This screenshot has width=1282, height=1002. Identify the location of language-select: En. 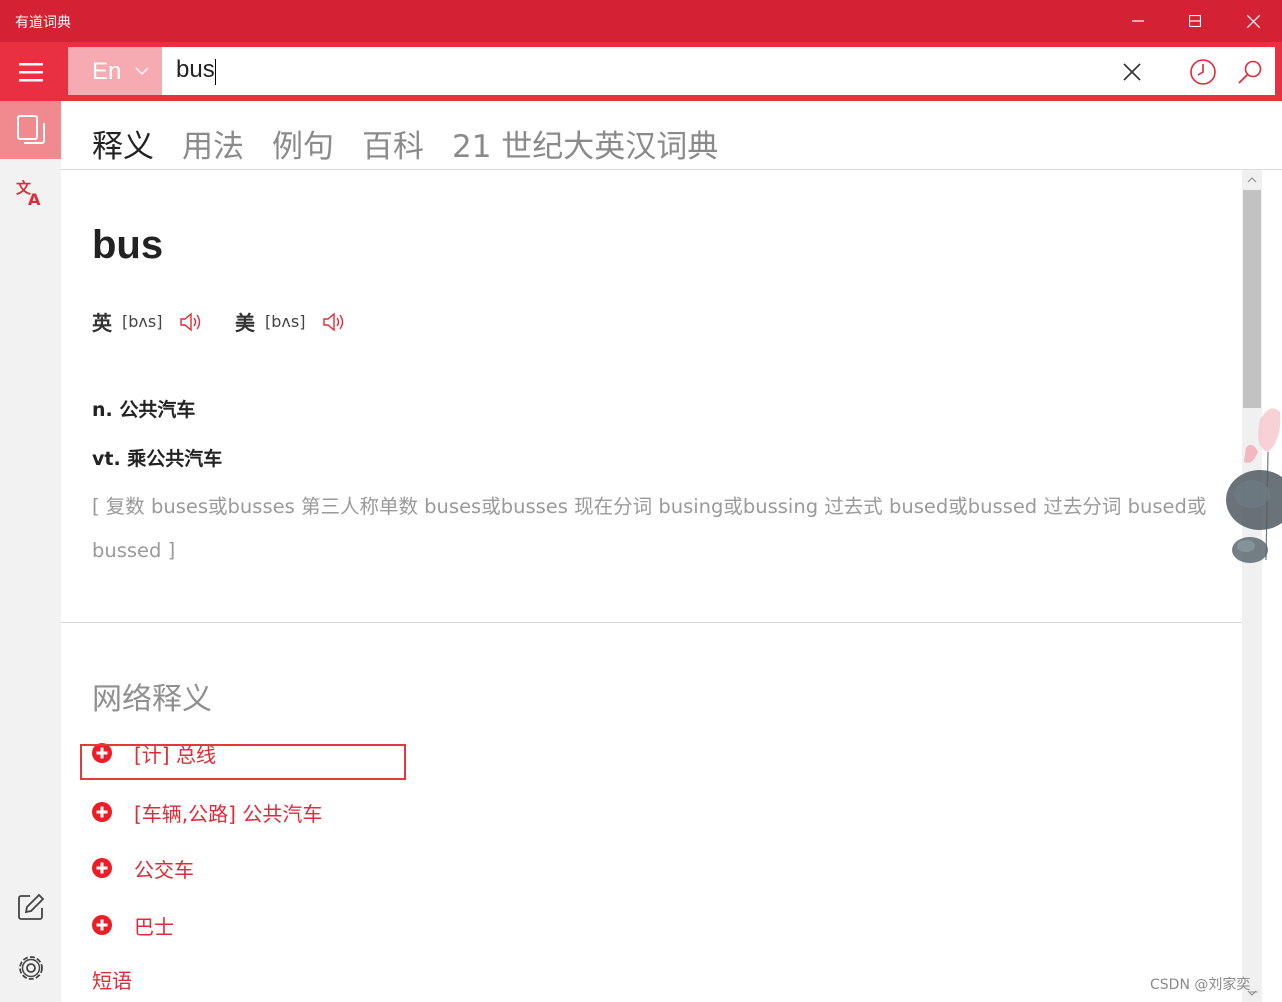
(115, 71).